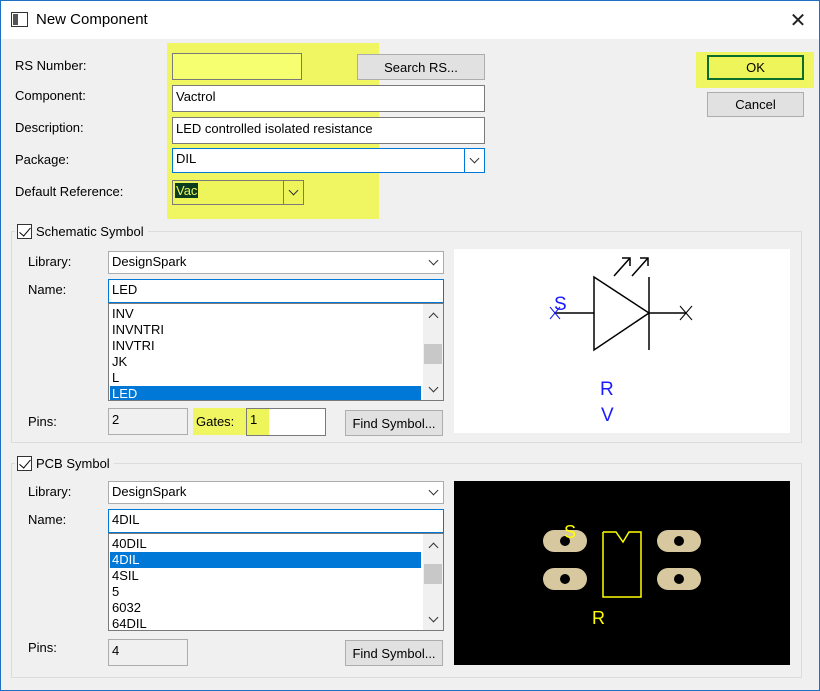  I want to click on default-reference-label: Default Reference:, so click(69, 191).